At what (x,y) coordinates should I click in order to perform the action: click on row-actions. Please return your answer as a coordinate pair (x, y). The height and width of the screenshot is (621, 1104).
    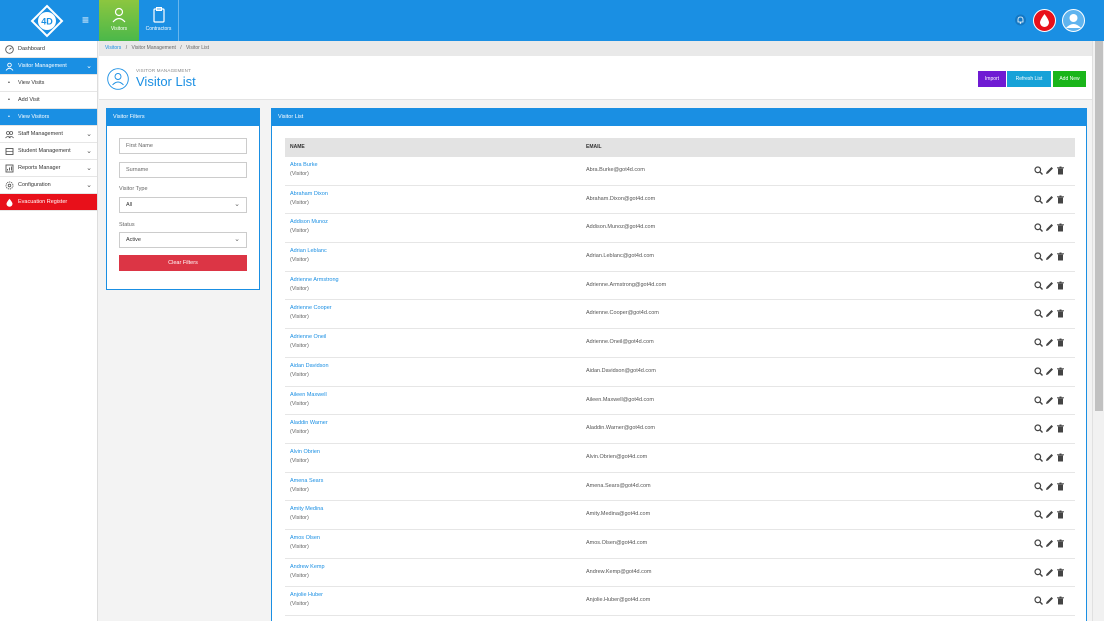
    Looking at the image, I should click on (1052, 486).